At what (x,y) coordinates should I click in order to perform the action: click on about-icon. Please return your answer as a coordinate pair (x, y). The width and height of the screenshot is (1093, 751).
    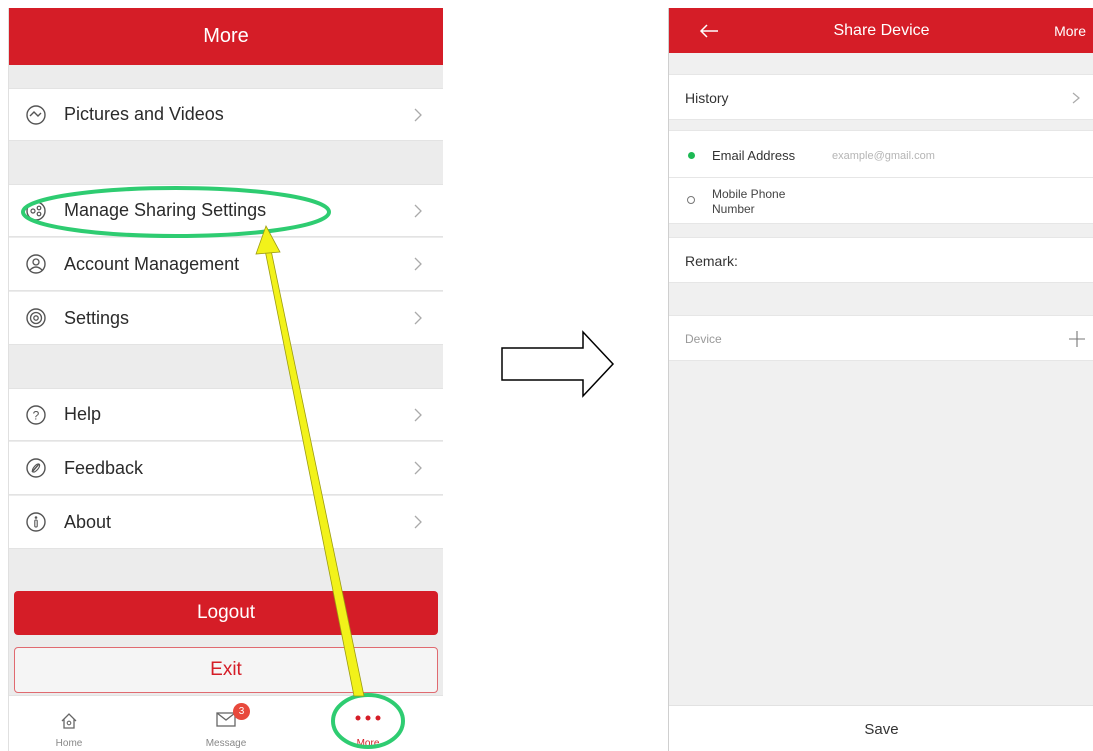
    Looking at the image, I should click on (36, 522).